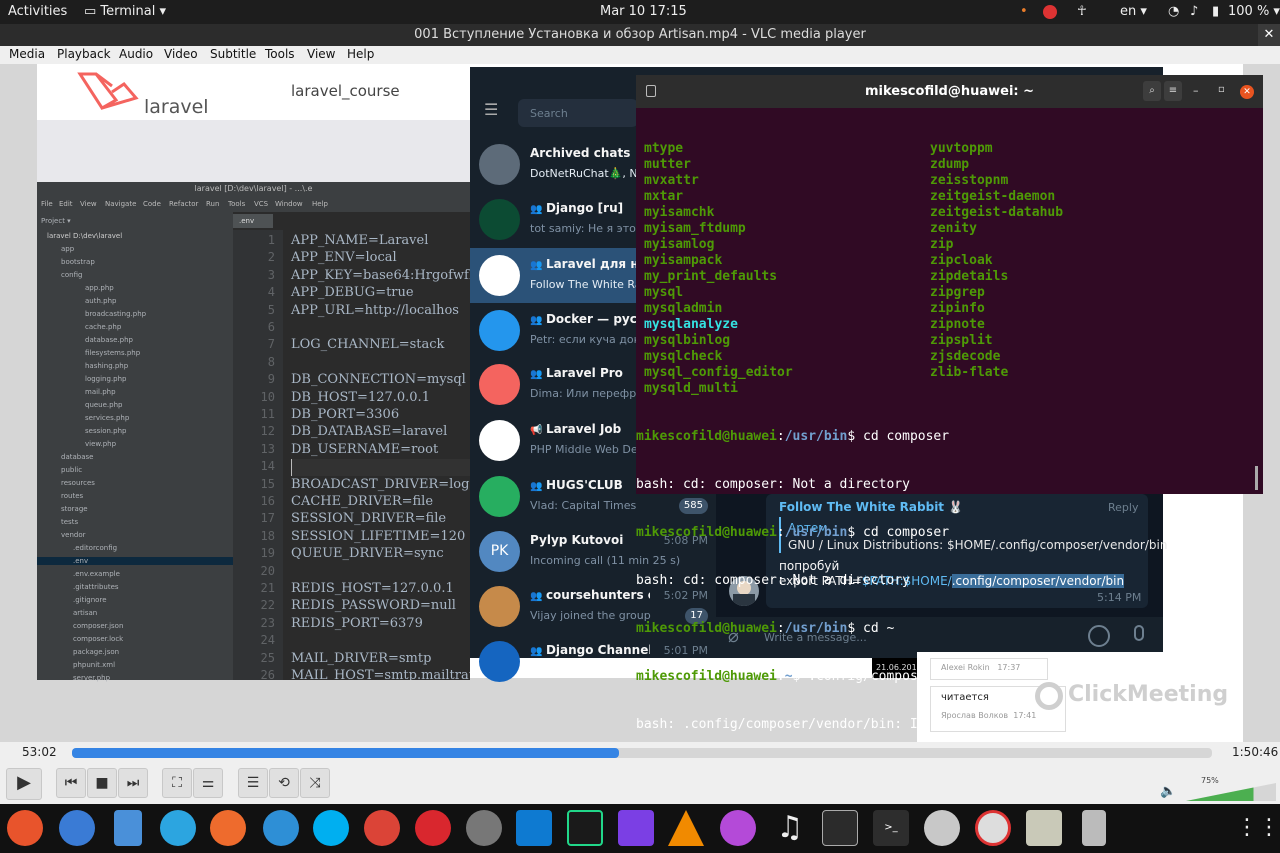  Describe the element at coordinates (289, 204) in the screenshot. I see `ide-menu-window: Window` at that location.